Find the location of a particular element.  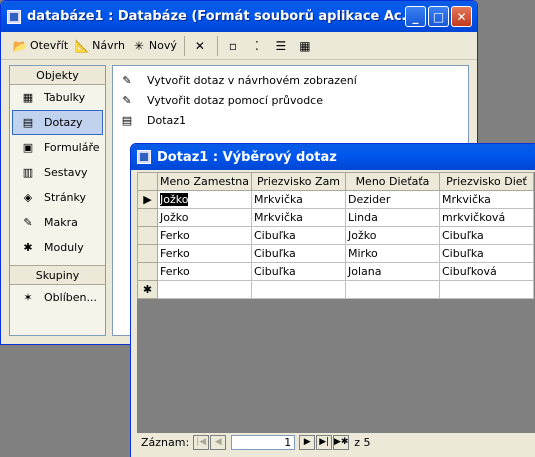

table-row: ▶ Jožko Mrkvička Dezider Mrkvička is located at coordinates (335, 199).